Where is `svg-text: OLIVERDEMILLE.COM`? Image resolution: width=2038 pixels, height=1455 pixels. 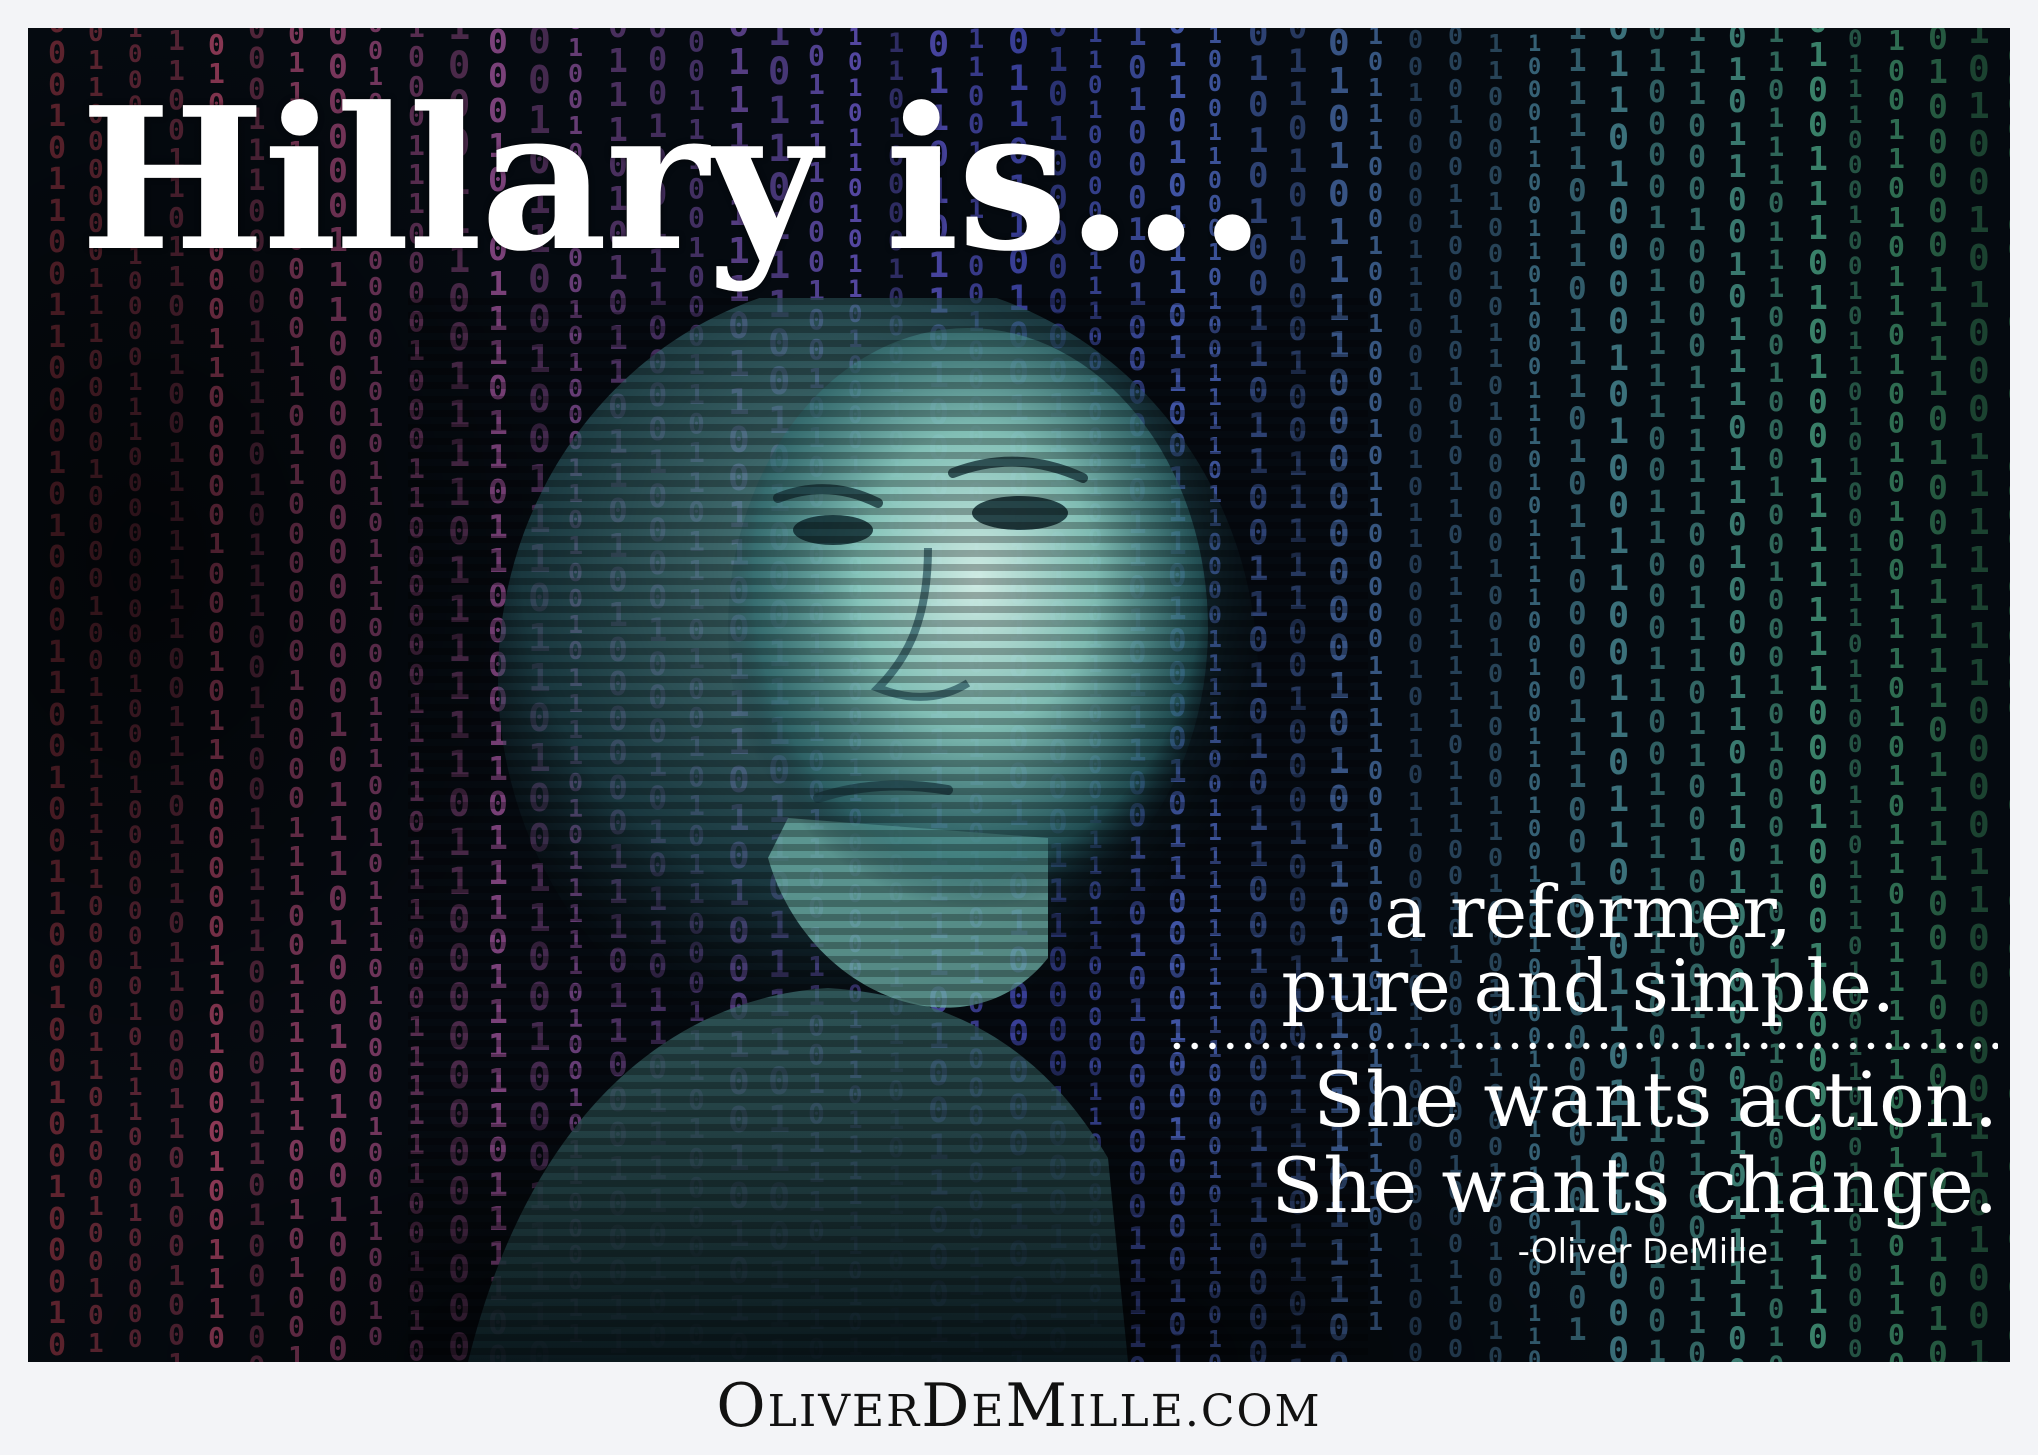
svg-text: OLIVERDEMILLE.COM is located at coordinates (1018, 1406).